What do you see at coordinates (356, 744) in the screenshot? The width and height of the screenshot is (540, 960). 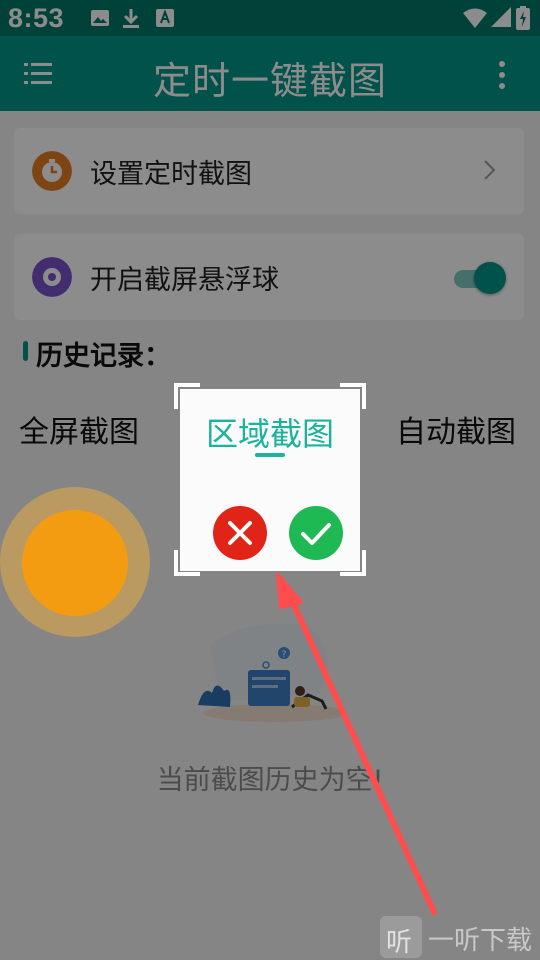 I see `annotation-arrow` at bounding box center [356, 744].